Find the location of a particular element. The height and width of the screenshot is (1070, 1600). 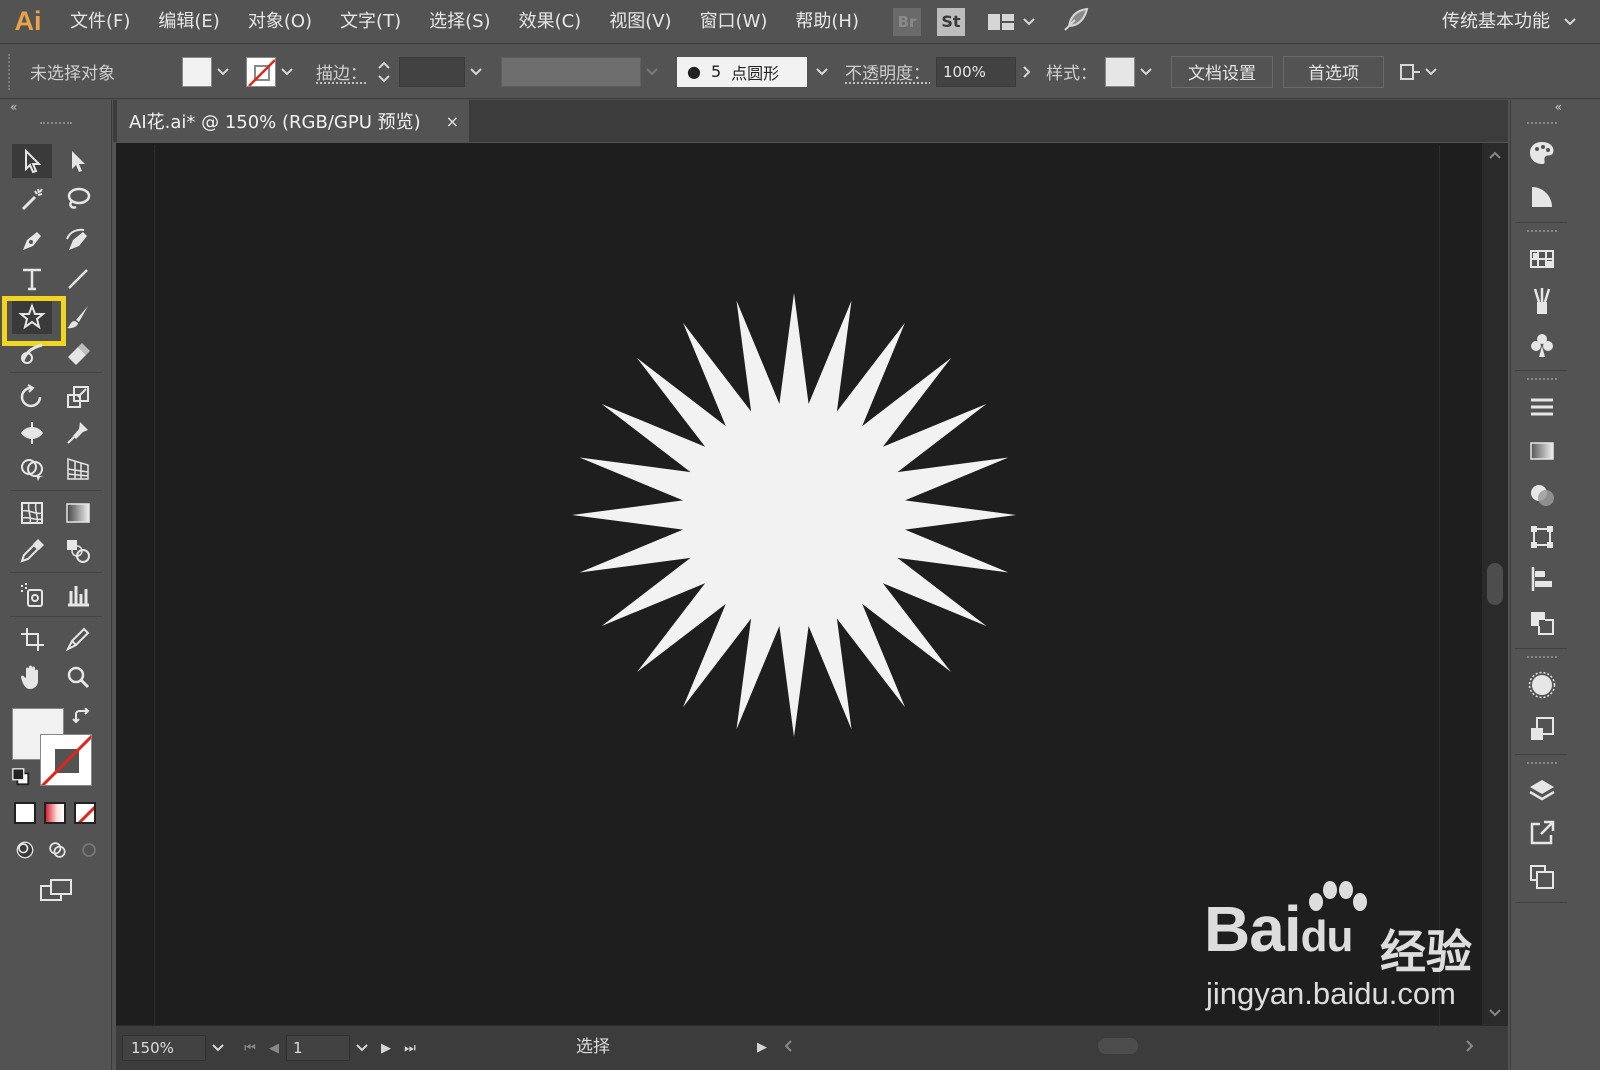

scroll-left-icon is located at coordinates (788, 1046).